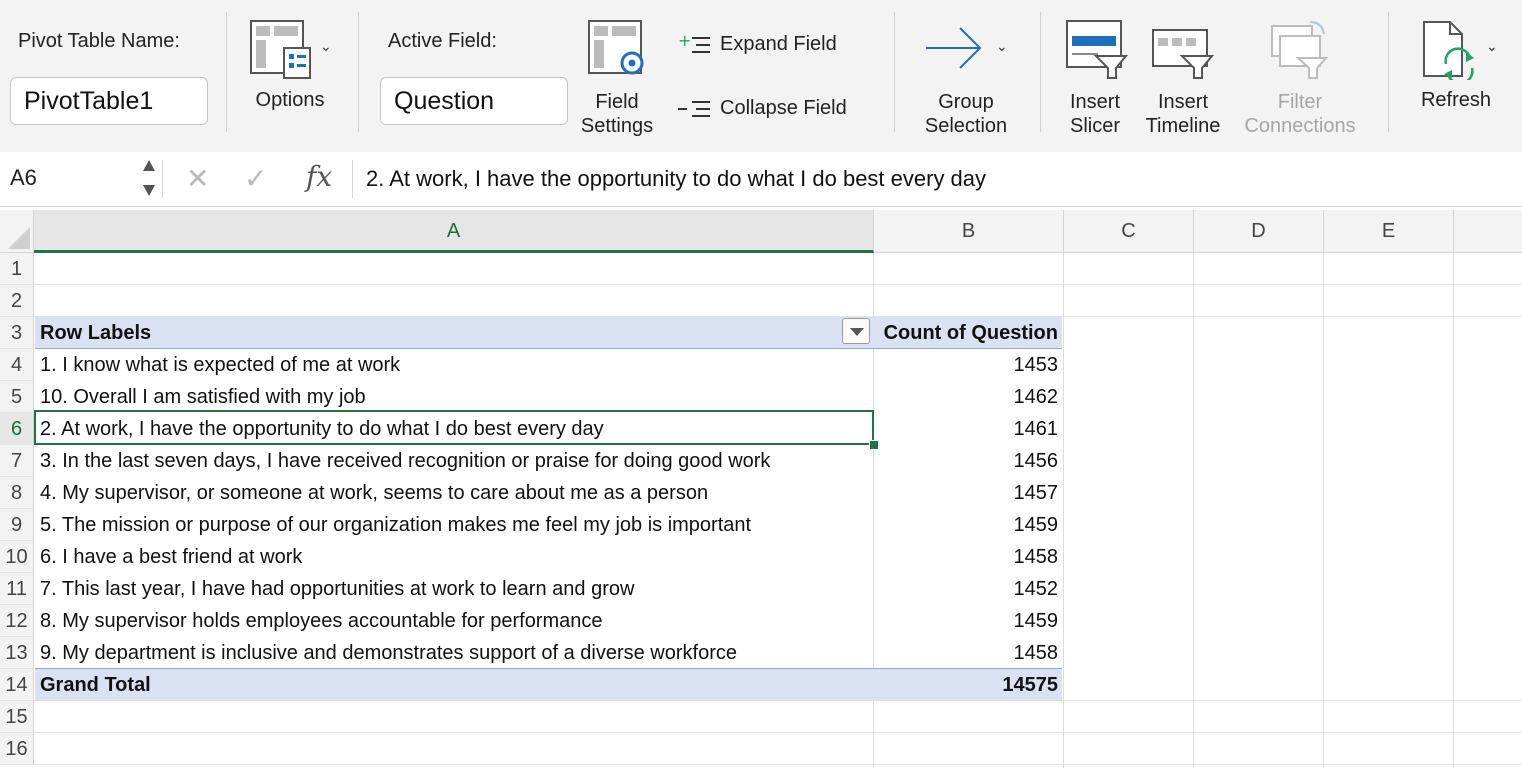  I want to click on insert-timeline-button: Insert Timeline, so click(1183, 77).